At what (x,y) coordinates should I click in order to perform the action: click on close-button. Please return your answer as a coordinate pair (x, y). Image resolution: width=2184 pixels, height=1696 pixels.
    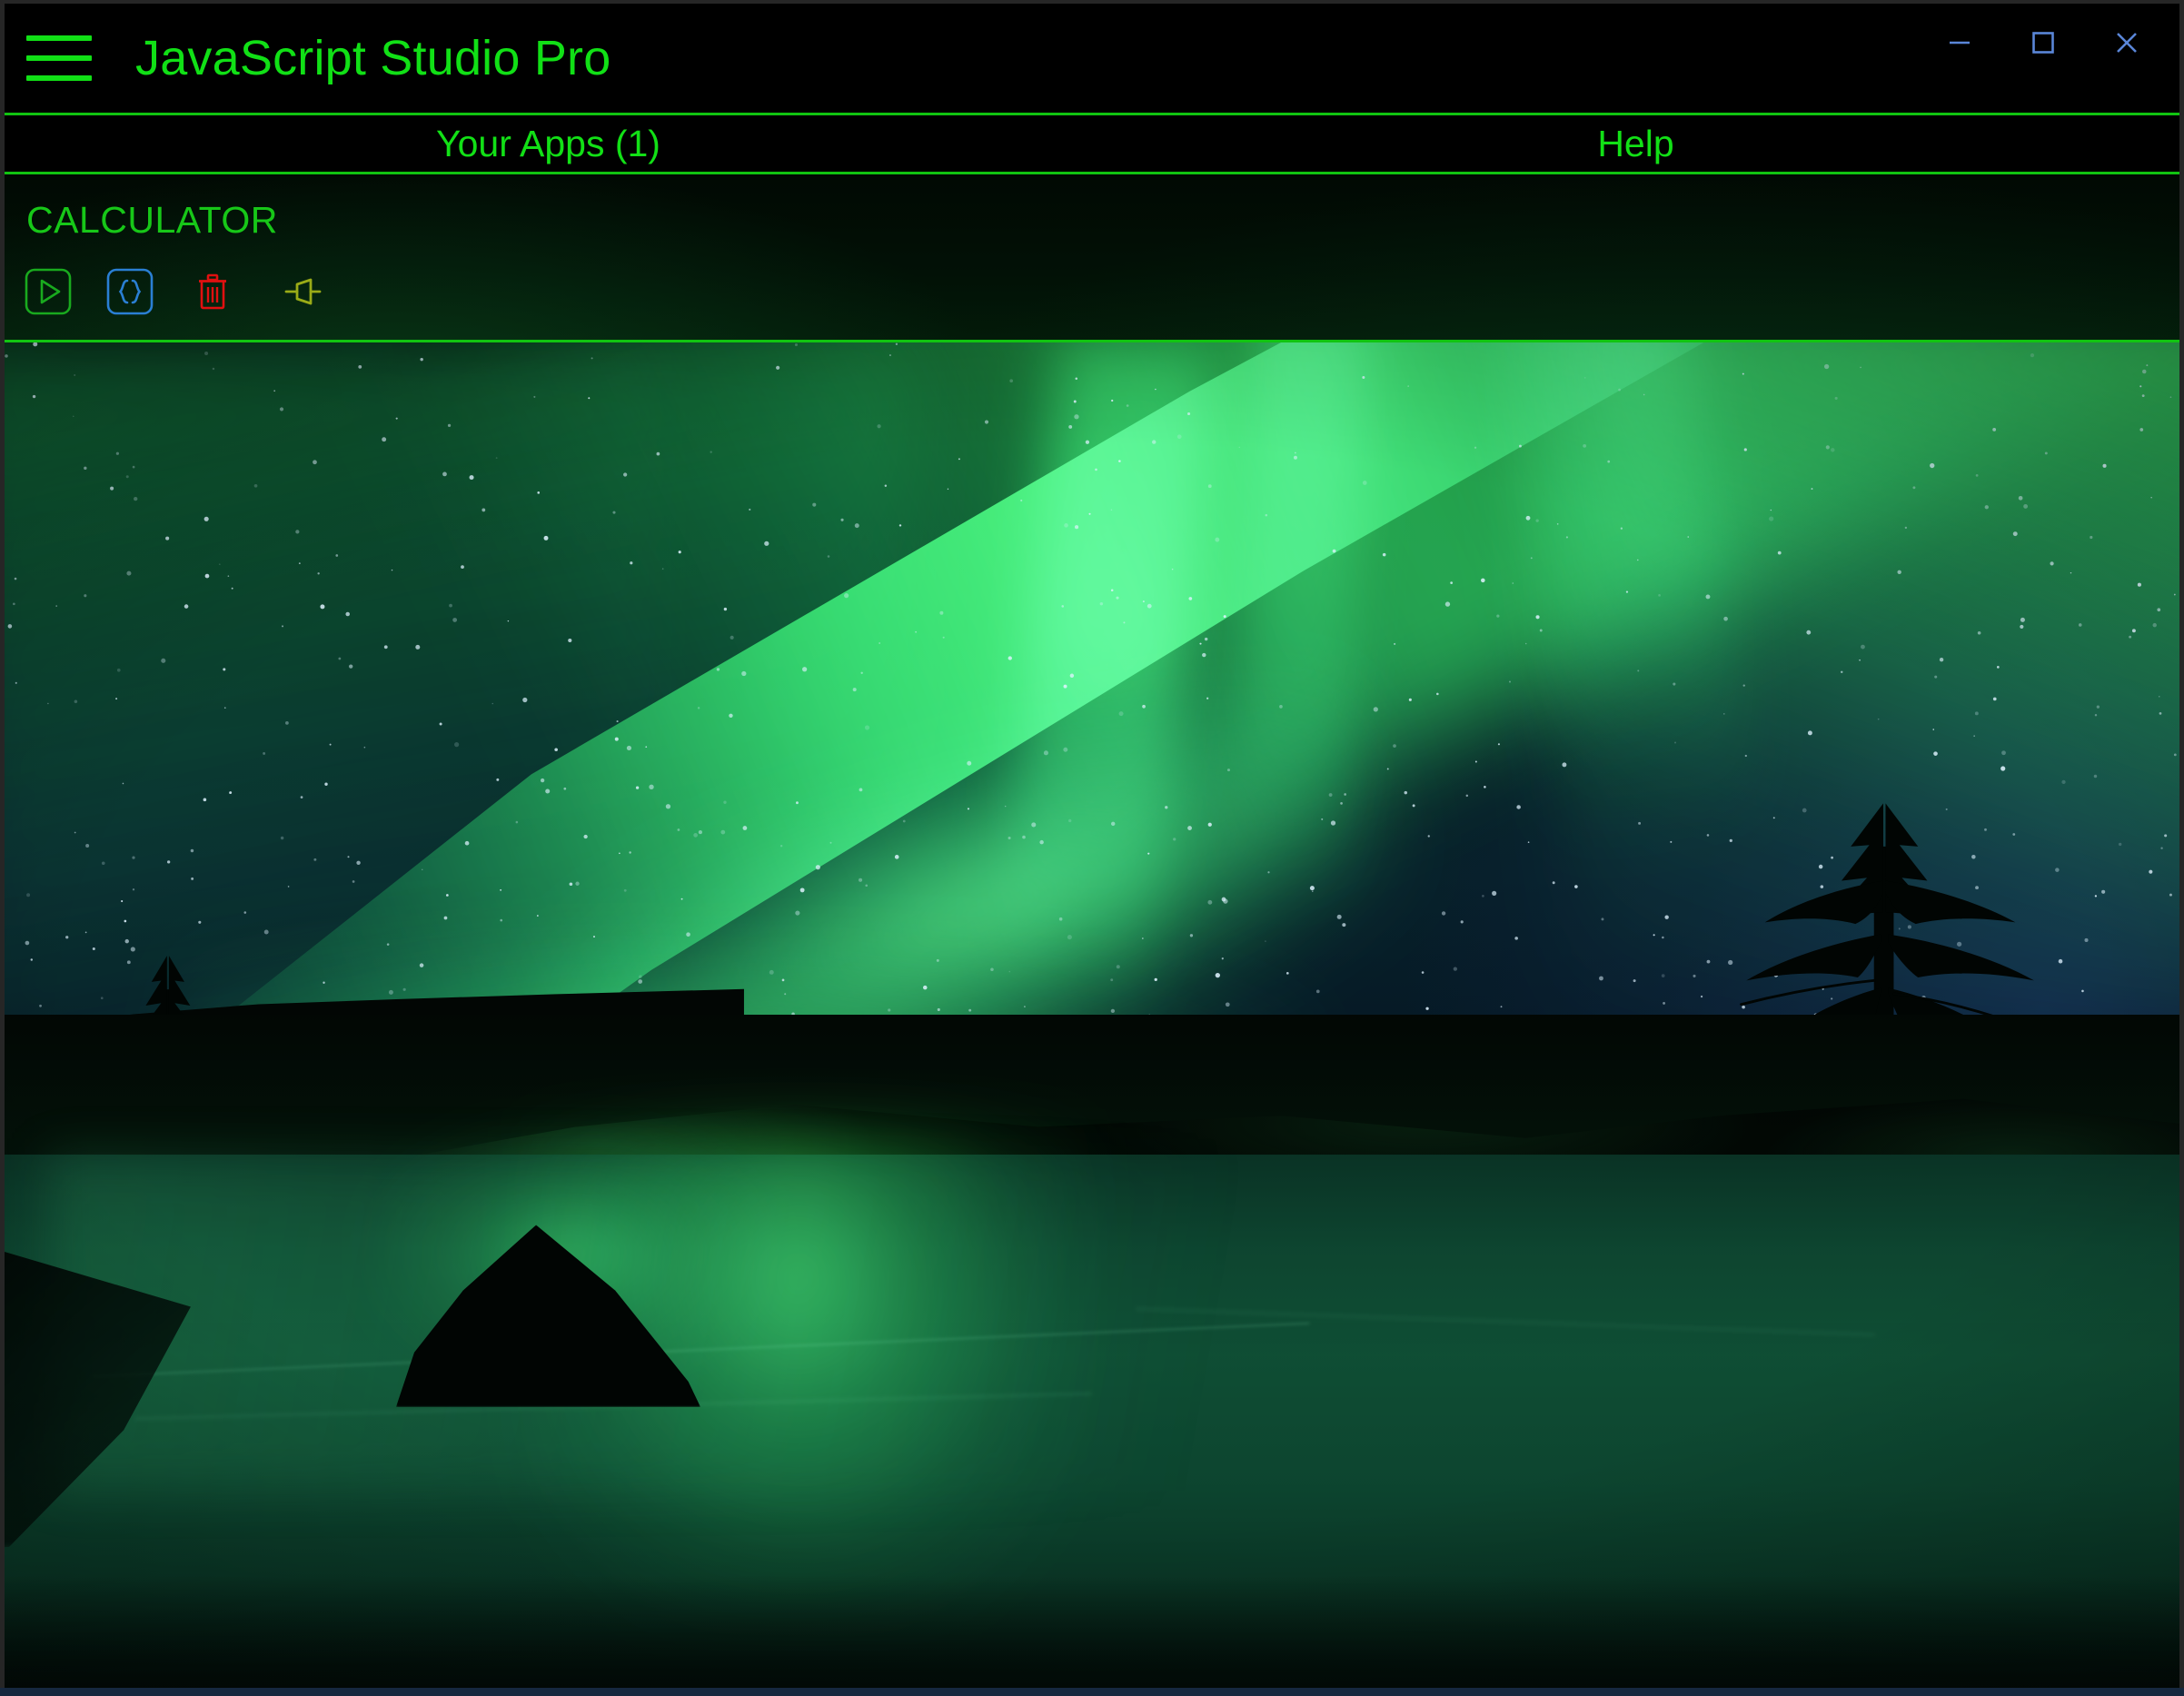
    Looking at the image, I should click on (2127, 42).